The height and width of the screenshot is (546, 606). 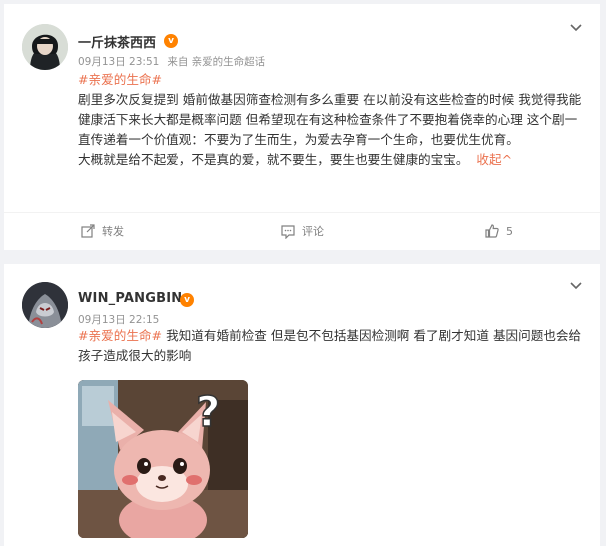 What do you see at coordinates (273, 159) in the screenshot?
I see `post-paragraph-text: 大概就是给不起爱，不是真的爱，就不要生，要生也要生健康的宝宝。` at bounding box center [273, 159].